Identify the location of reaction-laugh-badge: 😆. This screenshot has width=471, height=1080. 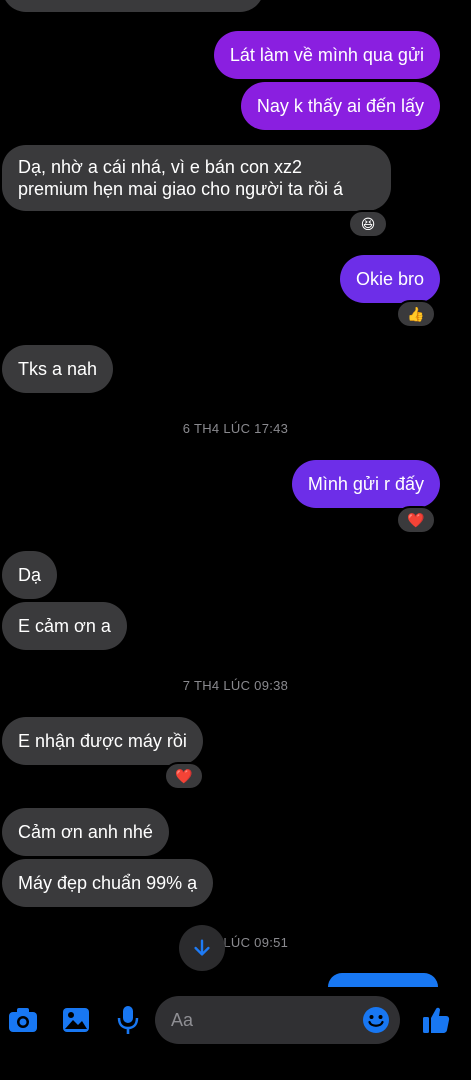
(368, 224).